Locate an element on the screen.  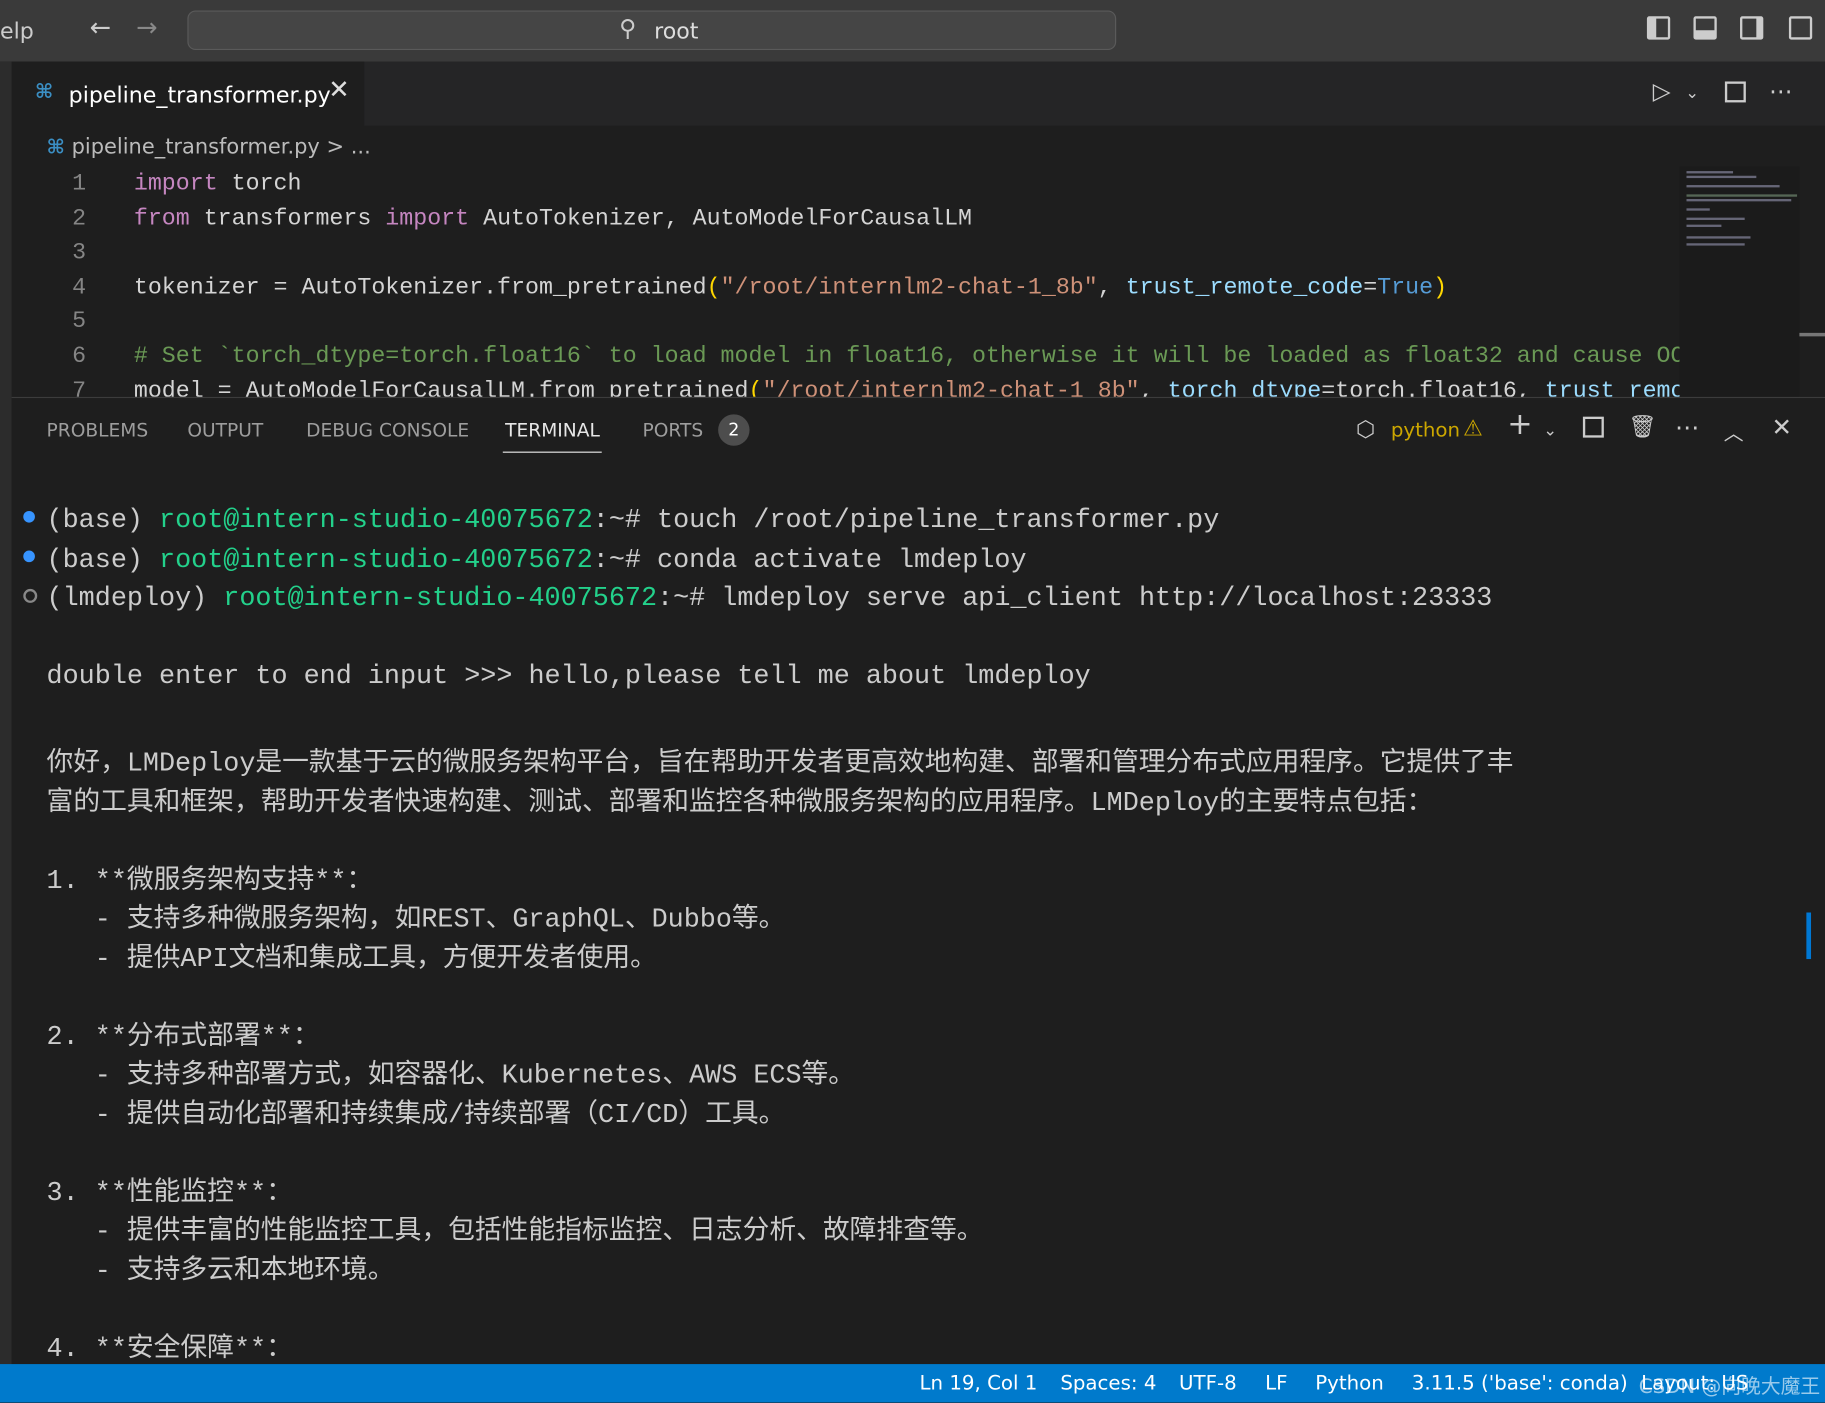
terminal-text: - 支持多种微服务架构，如REST、GraphQL、Dubbo等。 is located at coordinates (416, 919).